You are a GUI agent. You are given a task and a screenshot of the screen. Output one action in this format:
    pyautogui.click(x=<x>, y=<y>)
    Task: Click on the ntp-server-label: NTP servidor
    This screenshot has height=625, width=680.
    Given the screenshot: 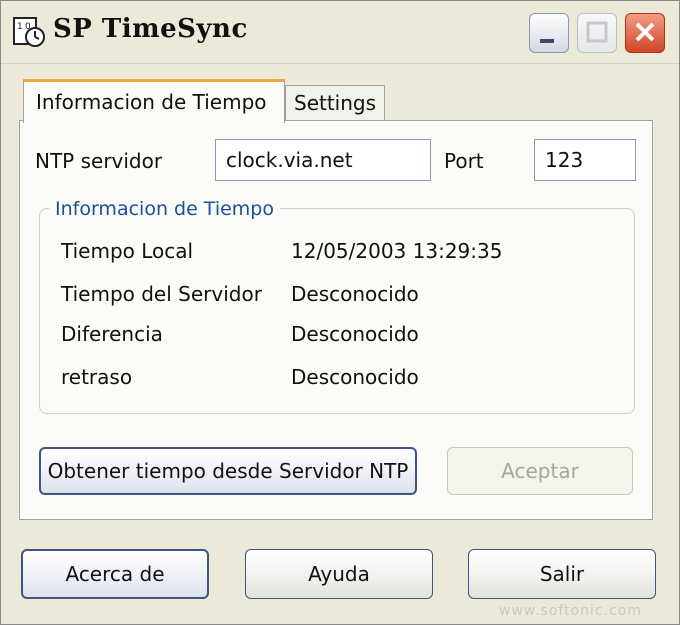 What is the action you would take?
    pyautogui.click(x=99, y=161)
    